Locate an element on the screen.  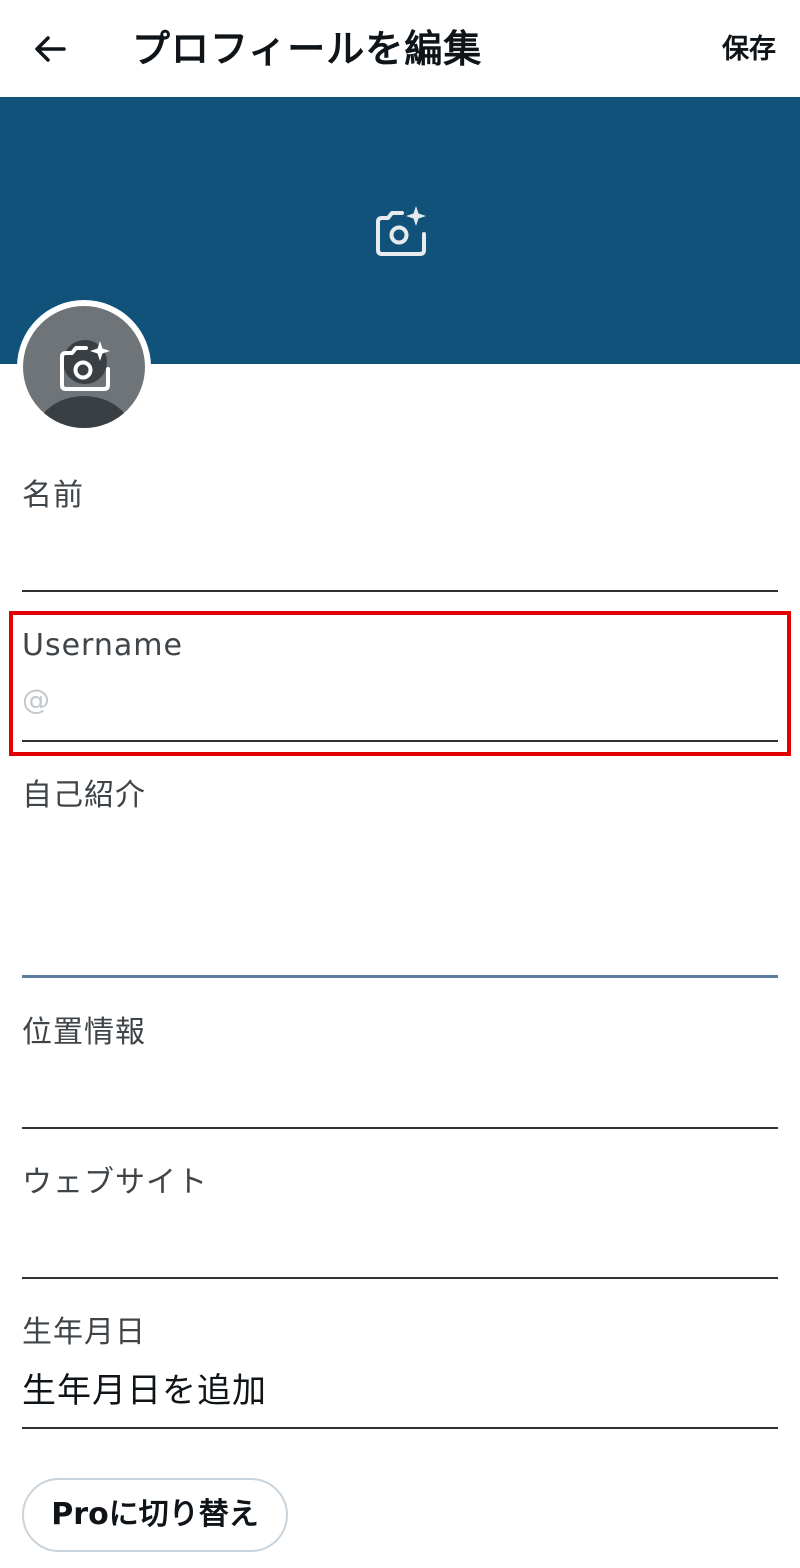
avatar is located at coordinates (84, 367).